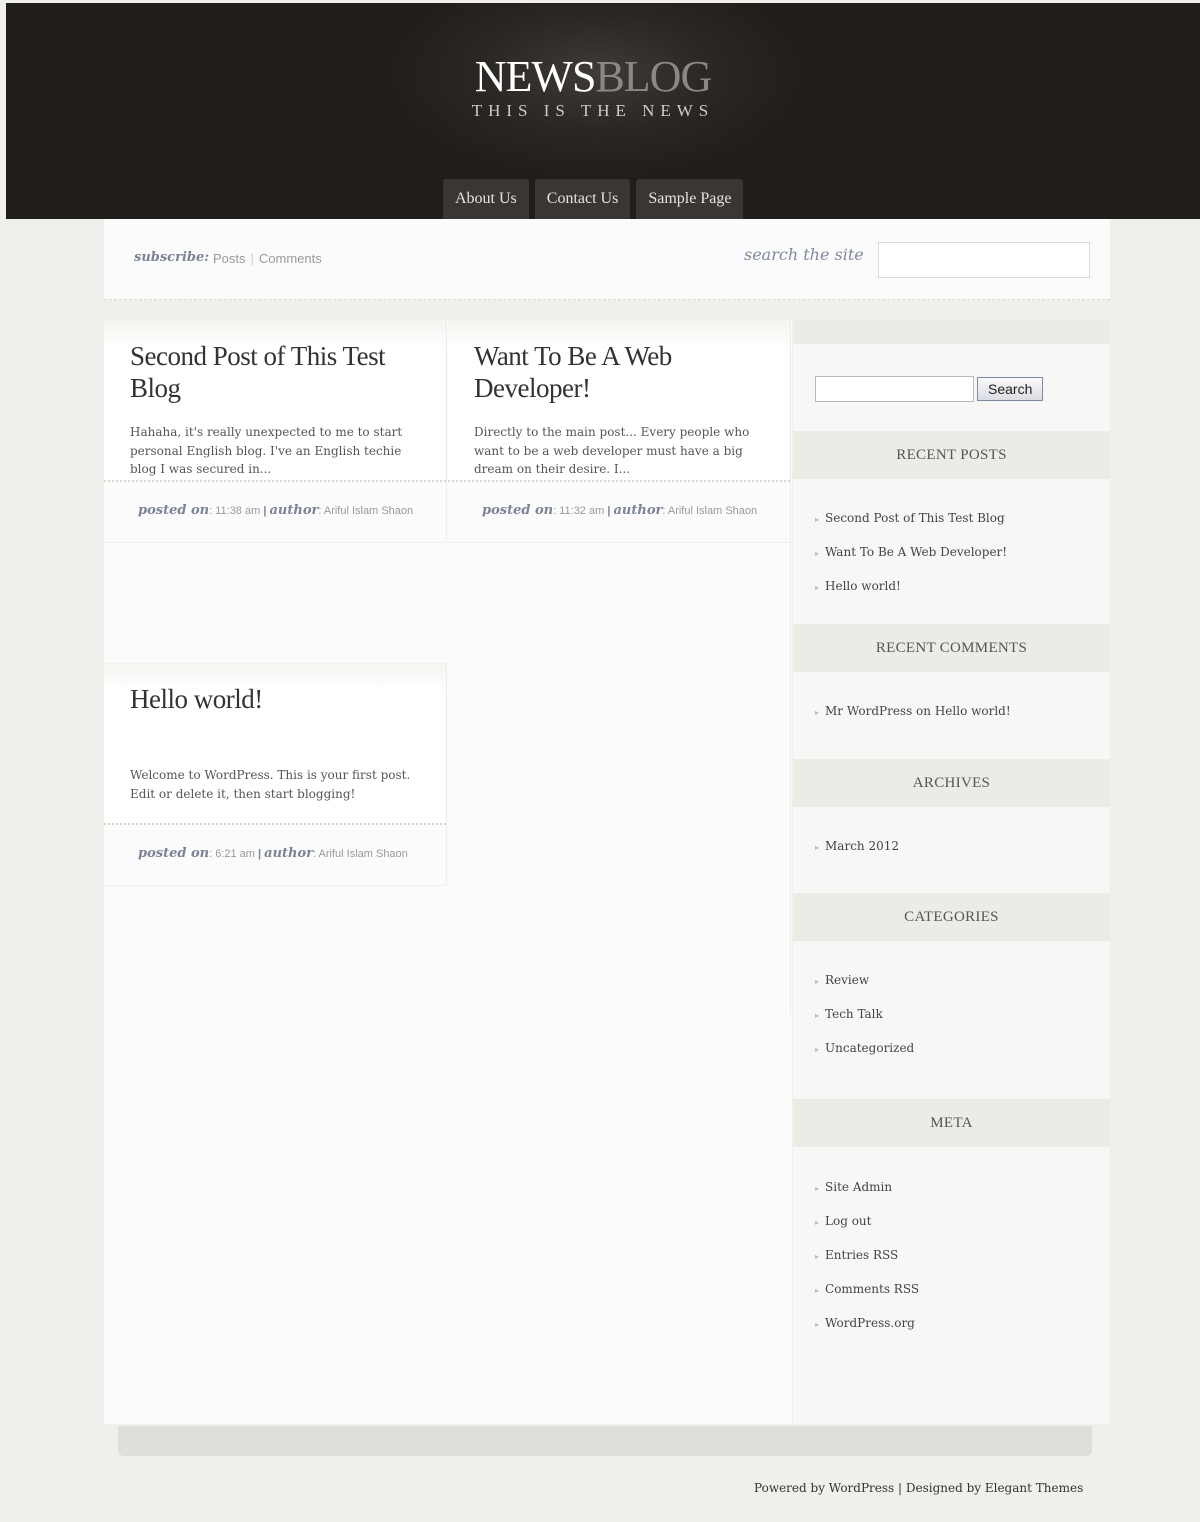 Image resolution: width=1200 pixels, height=1522 pixels. I want to click on list-item: ▸ Review, so click(864, 980).